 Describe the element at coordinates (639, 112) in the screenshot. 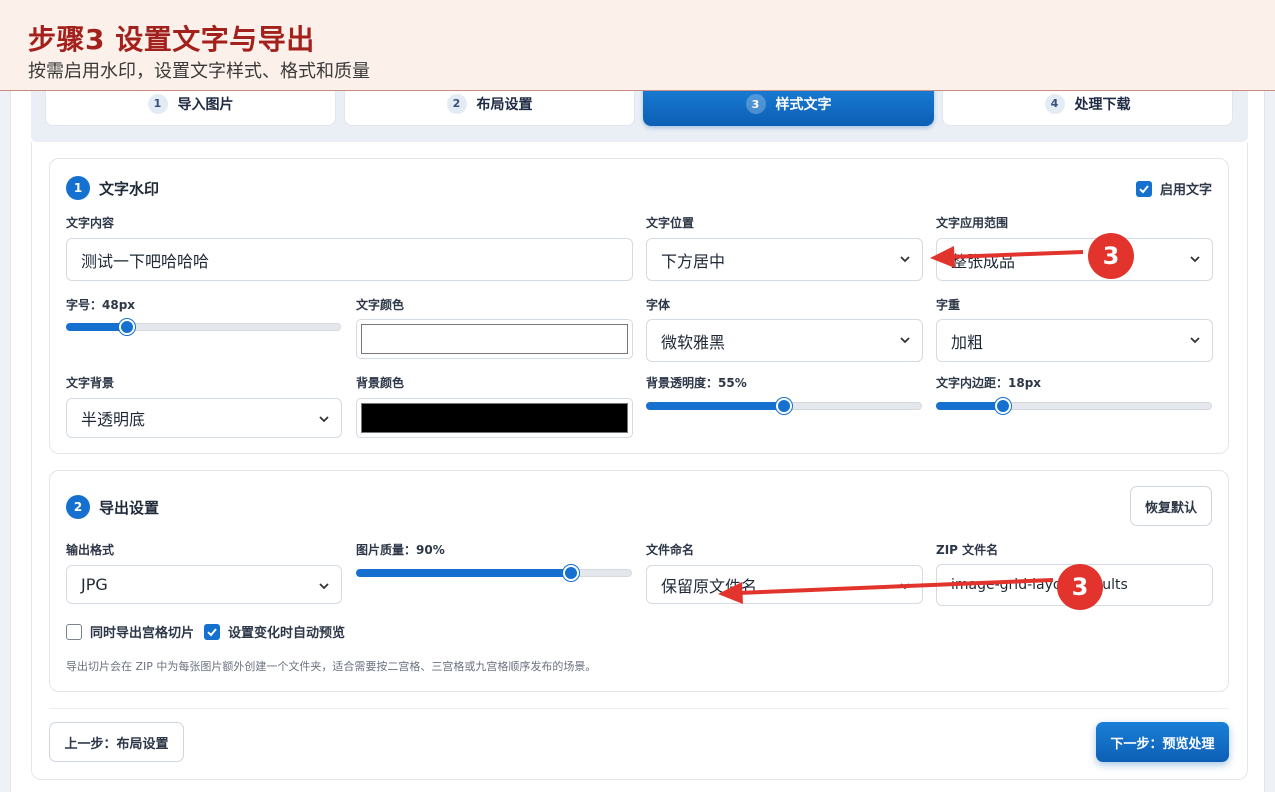

I see `wizard-steps: 1 导入图片 2 布局设置 3 样式文字 4 处理下载` at that location.